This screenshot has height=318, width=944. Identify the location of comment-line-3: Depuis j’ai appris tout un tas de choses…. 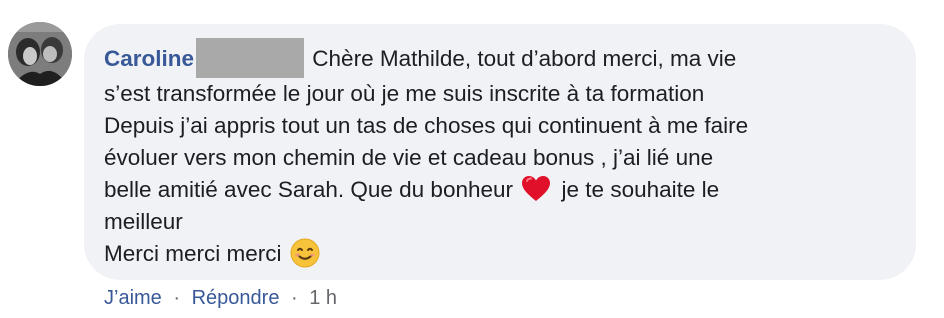
(426, 125).